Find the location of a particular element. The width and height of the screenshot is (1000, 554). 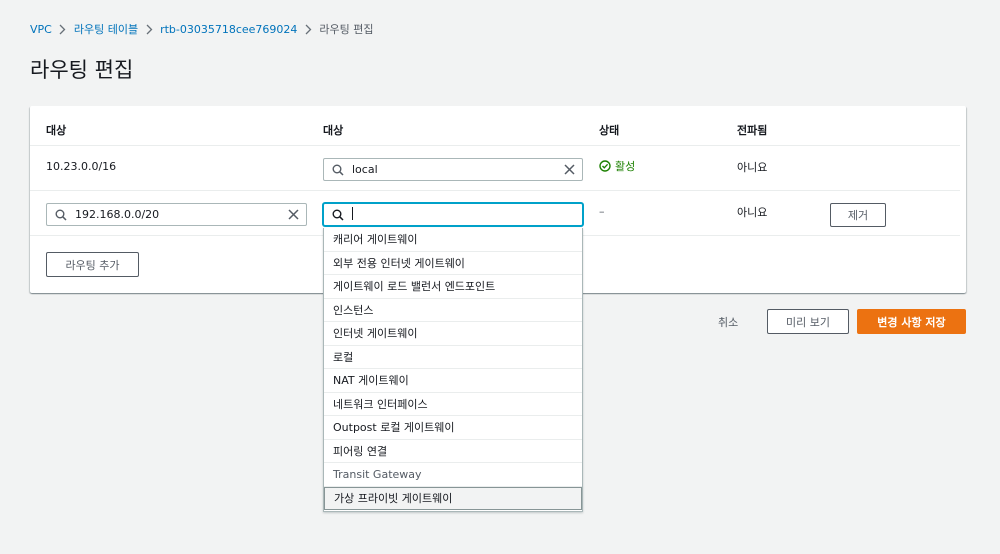

status-badge: 활성 is located at coordinates (617, 166).